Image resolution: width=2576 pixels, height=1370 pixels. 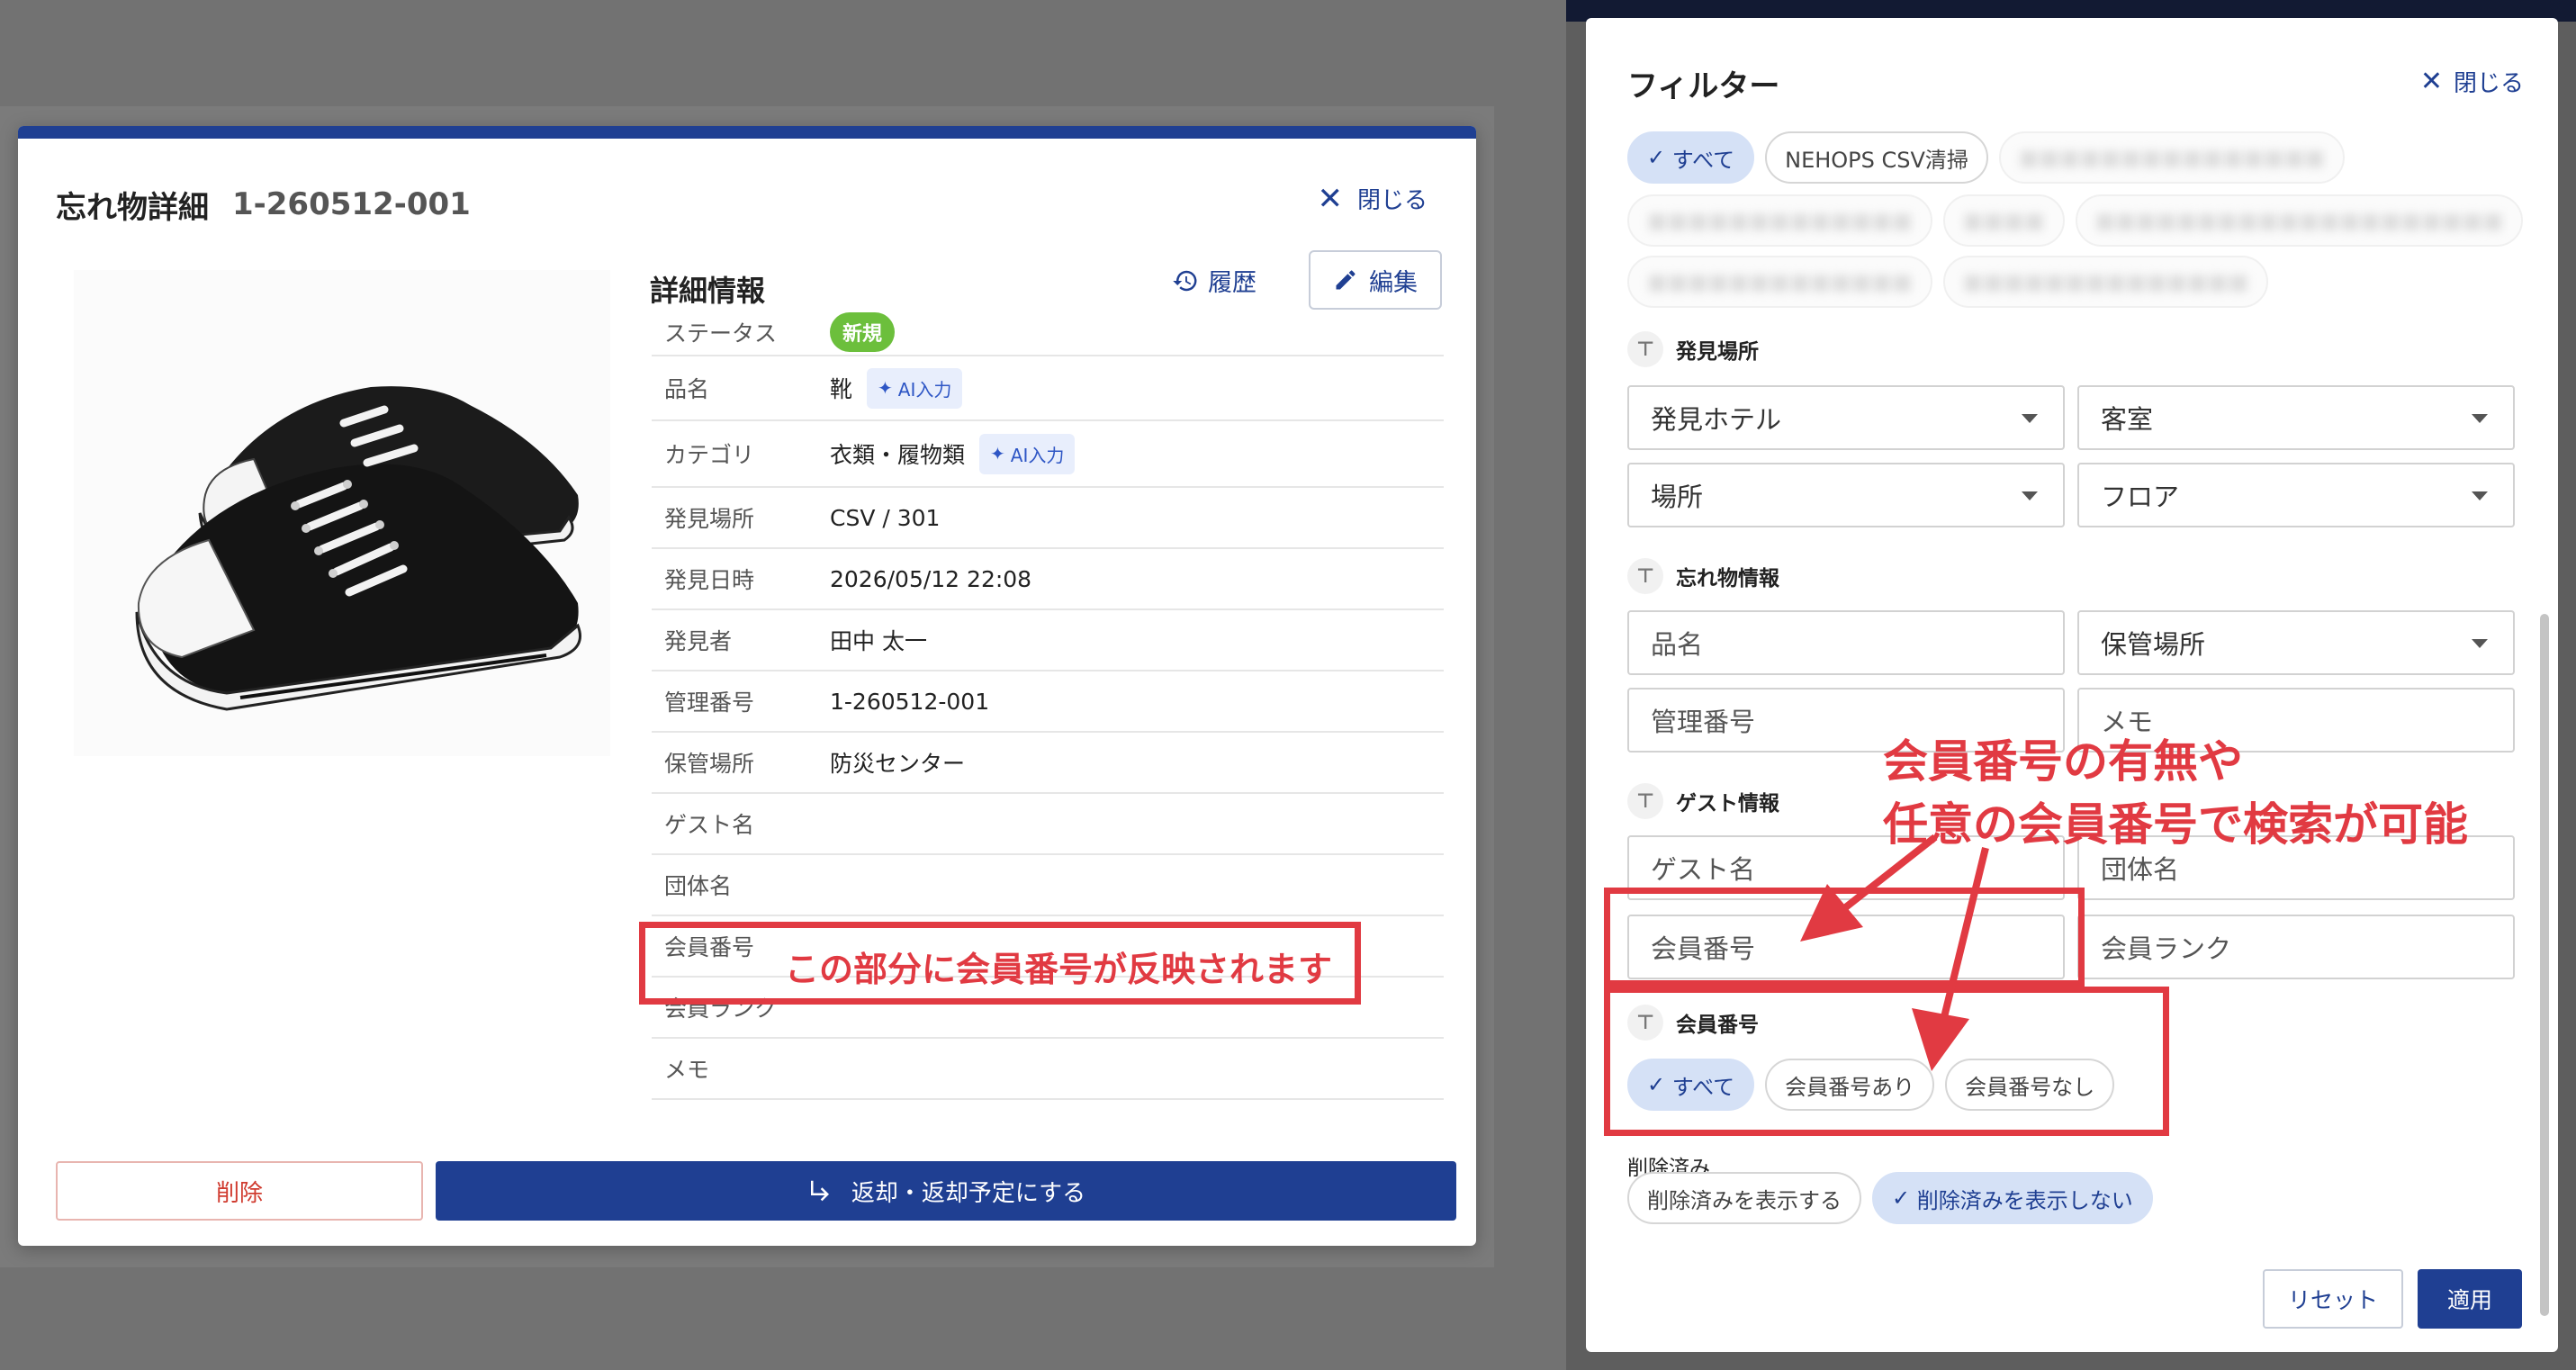 What do you see at coordinates (885, 388) in the screenshot?
I see `sparkle-icon: ✦` at bounding box center [885, 388].